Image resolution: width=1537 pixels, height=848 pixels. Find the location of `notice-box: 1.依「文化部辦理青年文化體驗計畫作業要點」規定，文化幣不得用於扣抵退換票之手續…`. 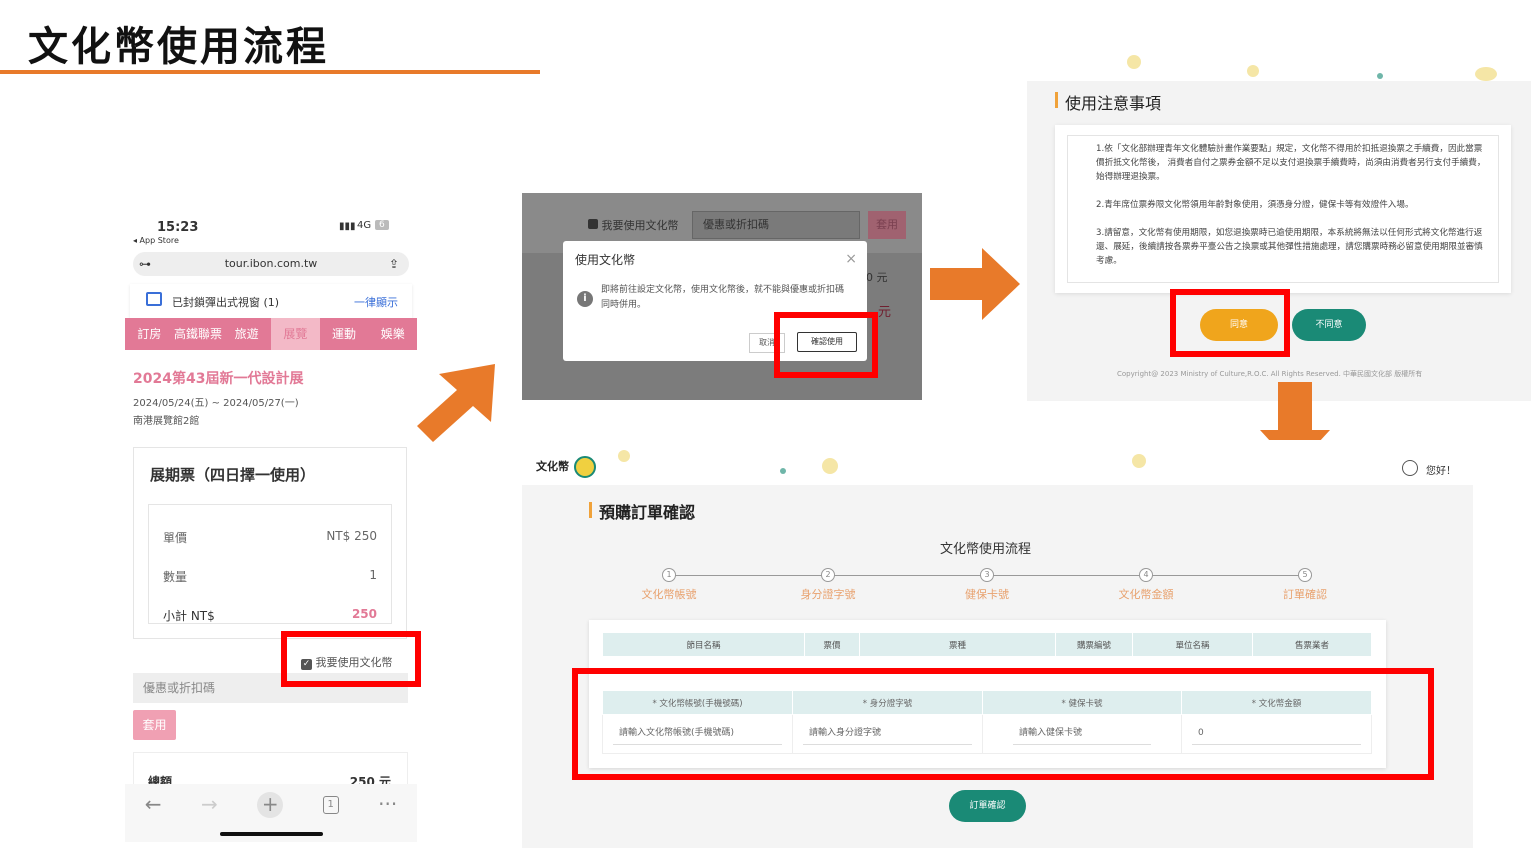

notice-box: 1.依「文化部辦理青年文化體驗計畫作業要點」規定，文化幣不得用於扣抵退換票之手續… is located at coordinates (1283, 209).